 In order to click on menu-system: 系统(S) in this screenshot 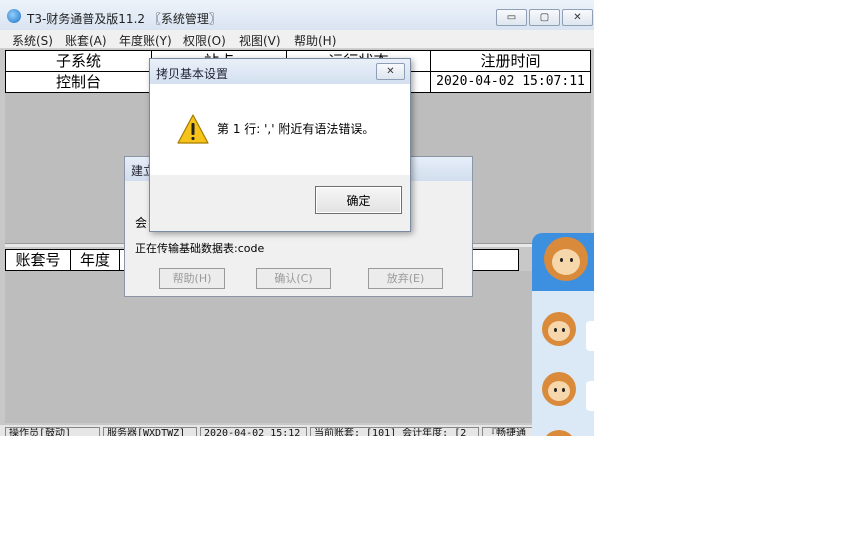, I will do `click(32, 40)`.